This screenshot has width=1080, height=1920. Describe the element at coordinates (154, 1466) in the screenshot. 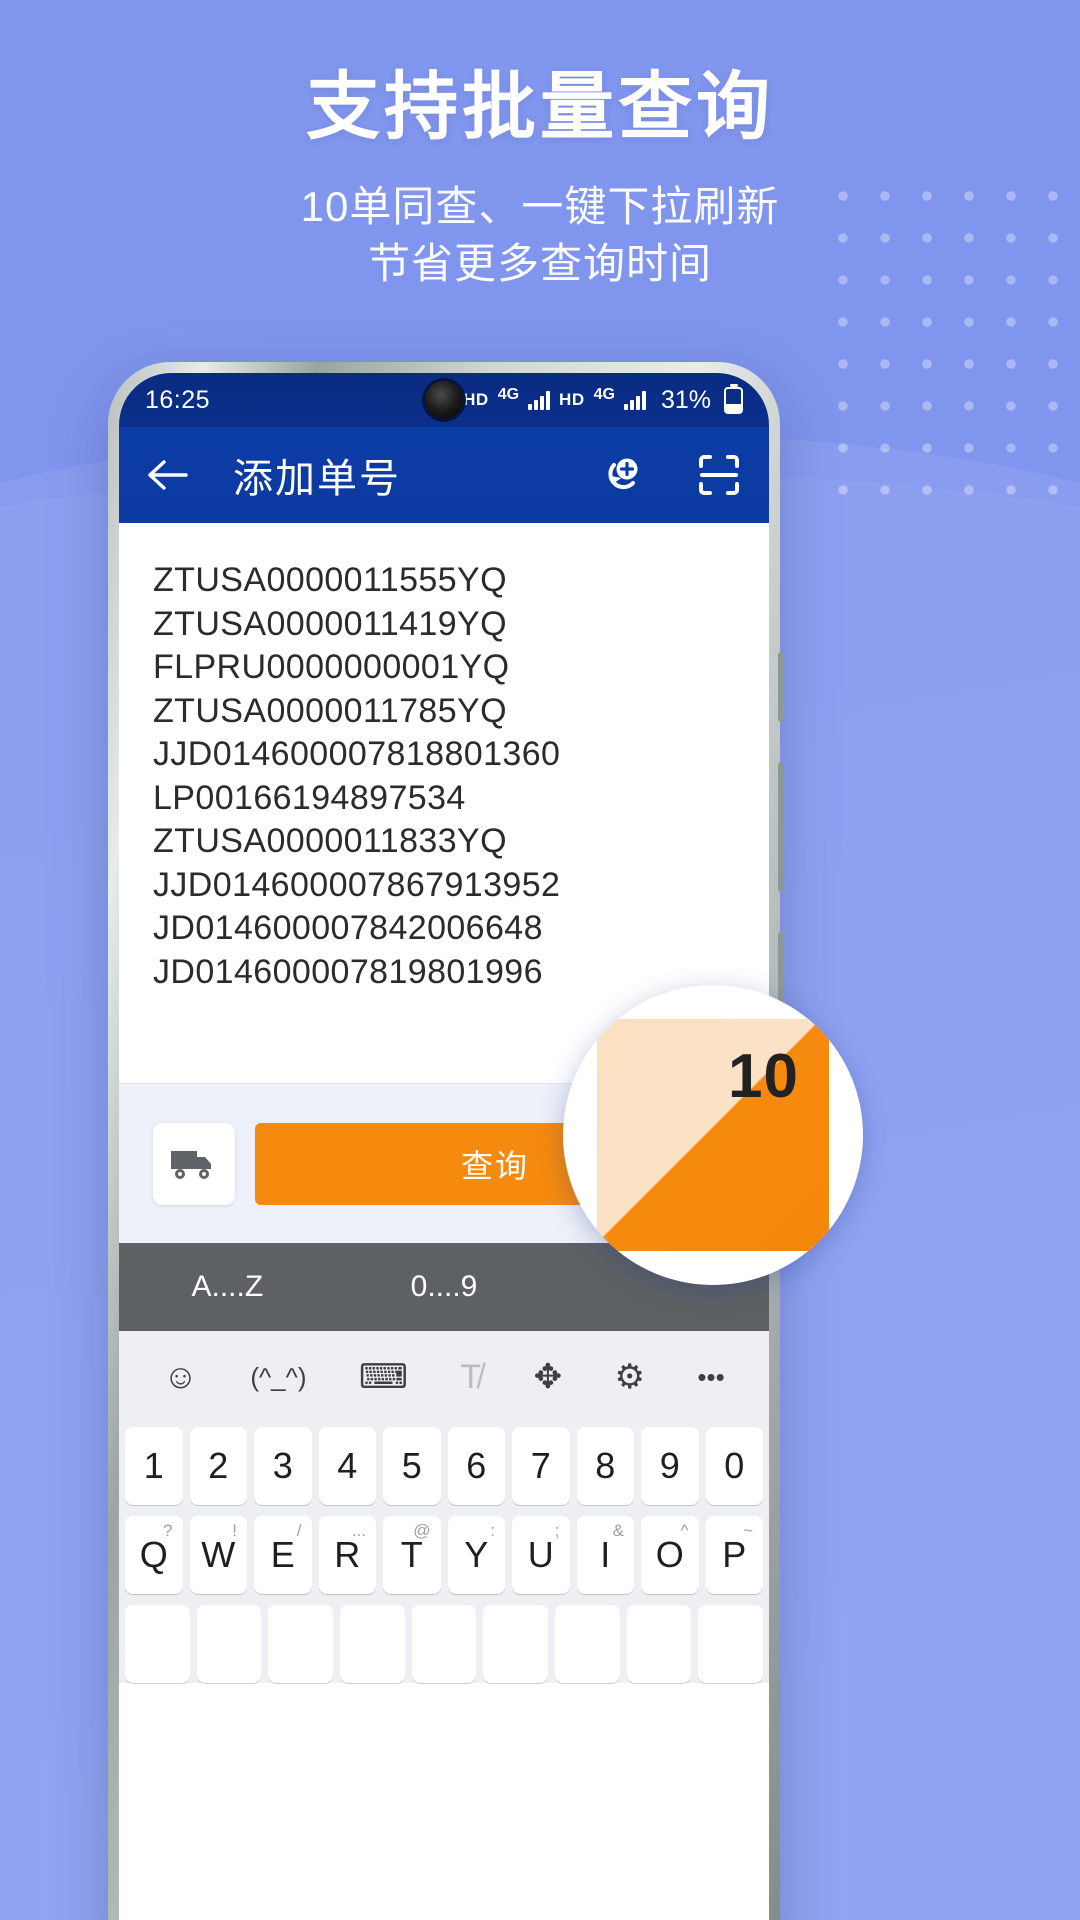

I see `key-1: 1` at that location.